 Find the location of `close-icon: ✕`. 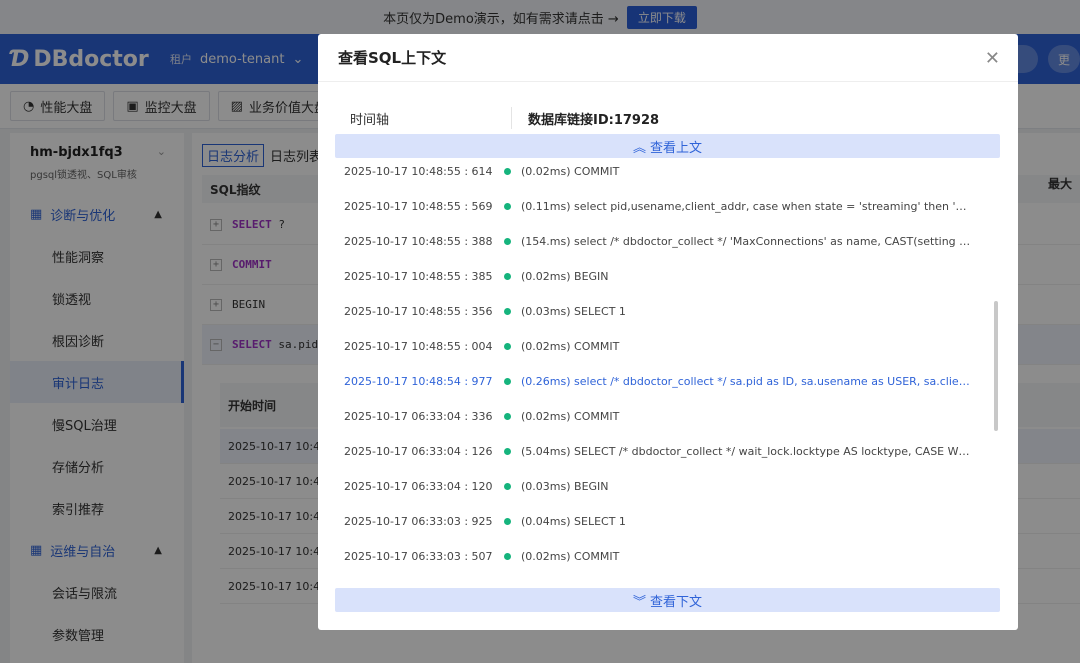

close-icon: ✕ is located at coordinates (992, 58).